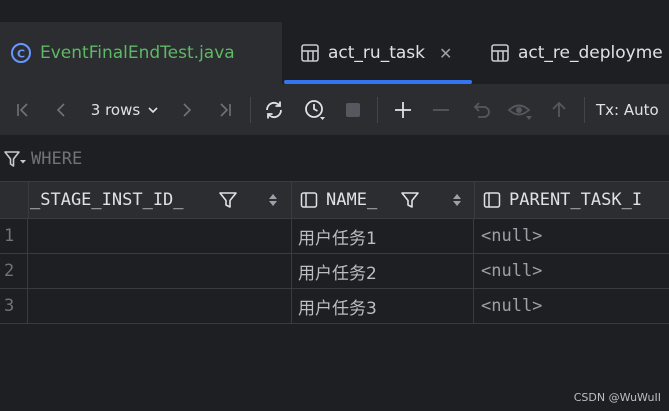 The image size is (669, 411). What do you see at coordinates (352, 200) in the screenshot?
I see `column-header-label: NAME_` at bounding box center [352, 200].